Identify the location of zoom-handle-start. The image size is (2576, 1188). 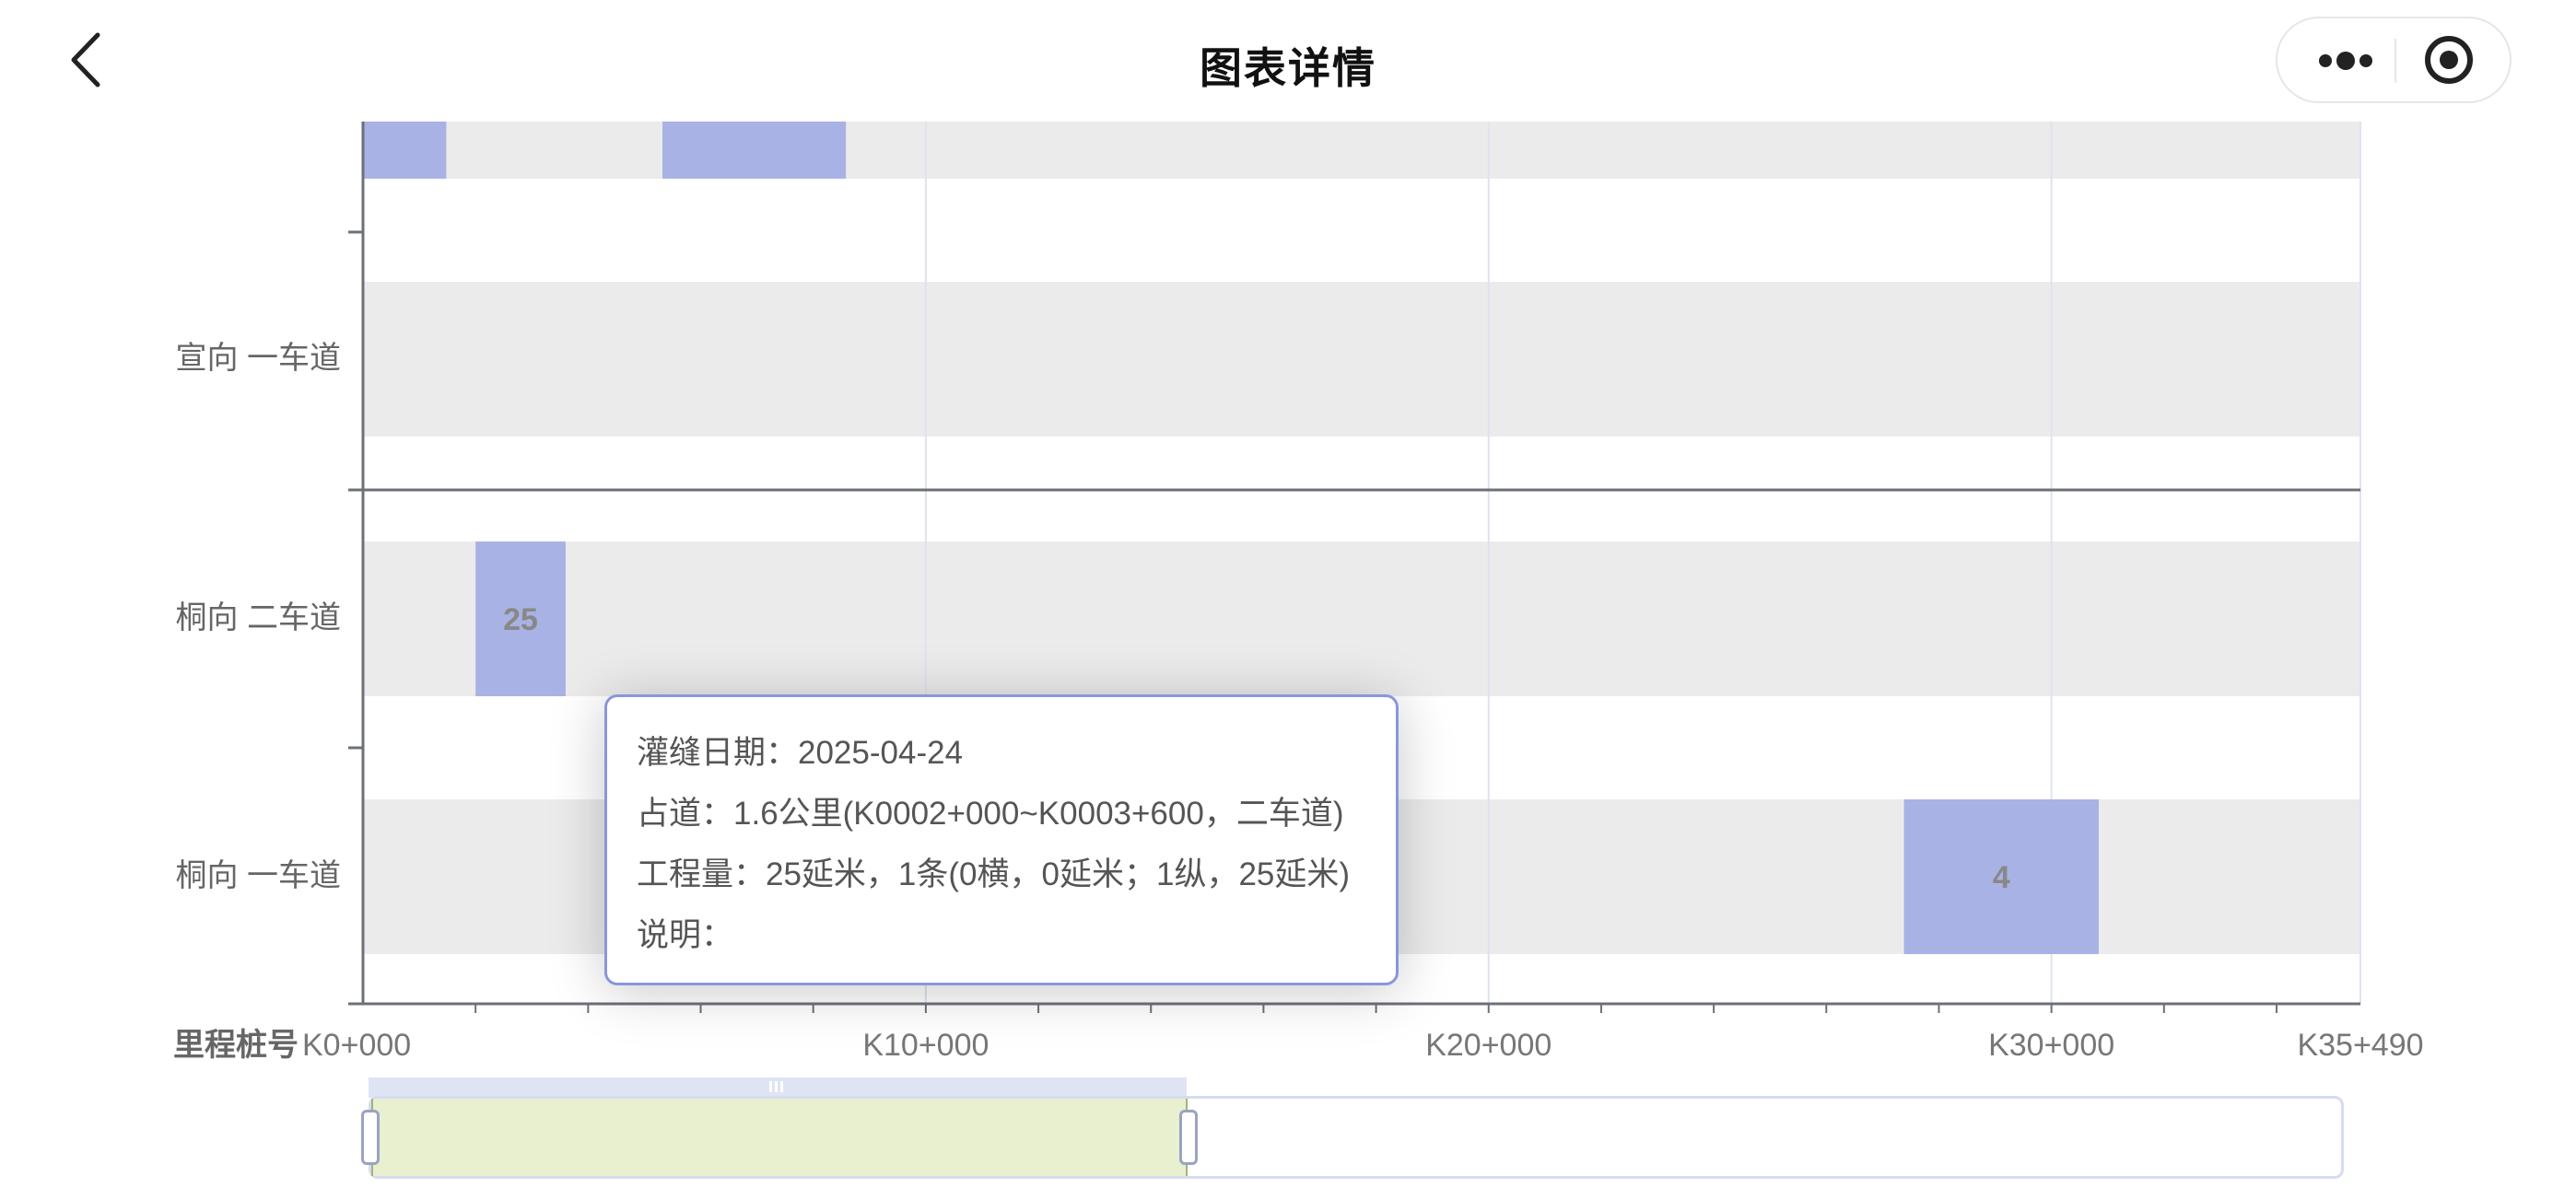
(370, 1137).